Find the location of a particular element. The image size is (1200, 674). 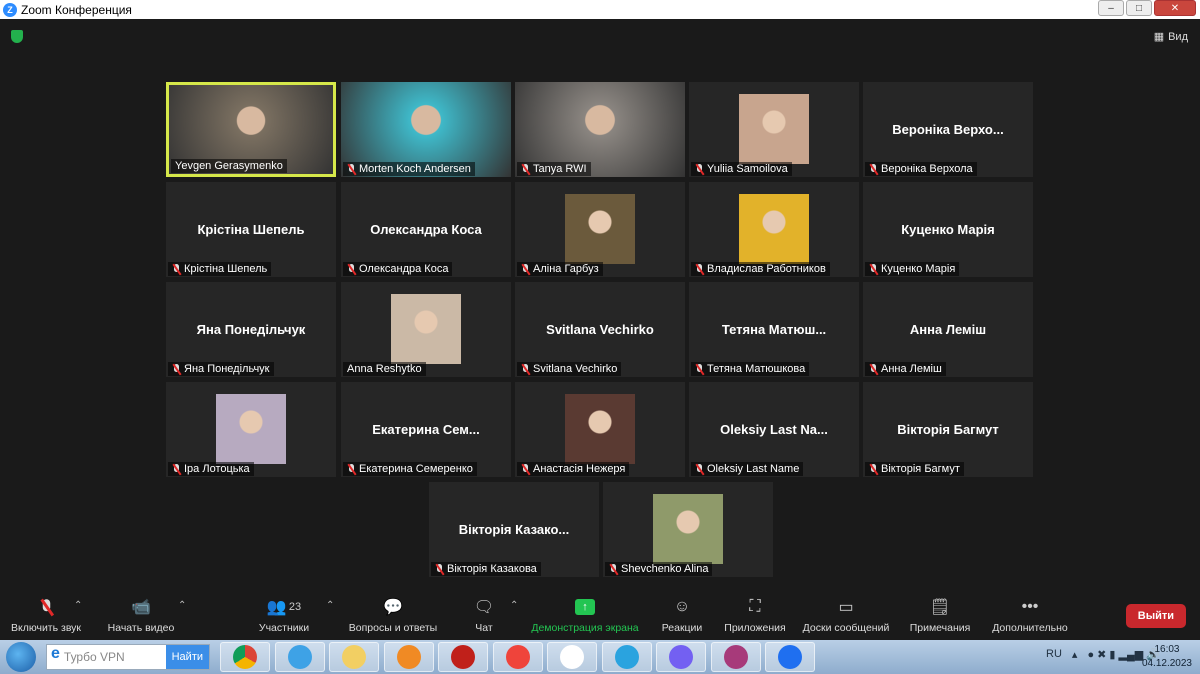

participant-name: Екатерина Семеренко is located at coordinates (416, 469).